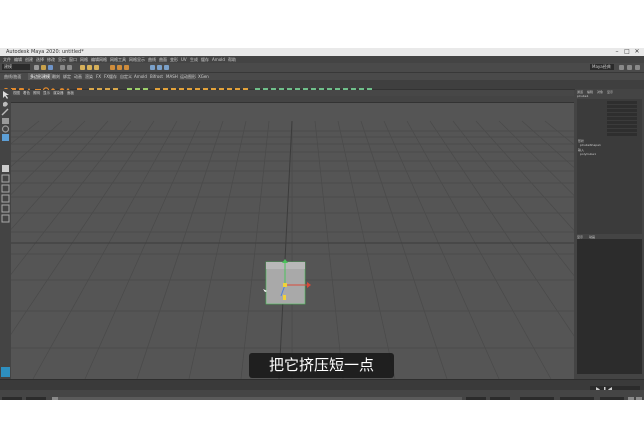  What do you see at coordinates (322, 68) in the screenshot?
I see `status-line: 建模 Maya经典` at bounding box center [322, 68].